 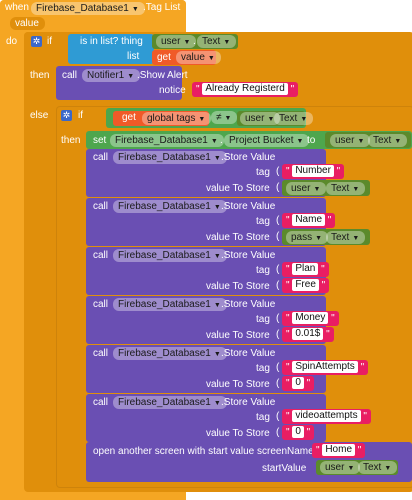 I want to click on tag-text: Name, so click(x=309, y=220).